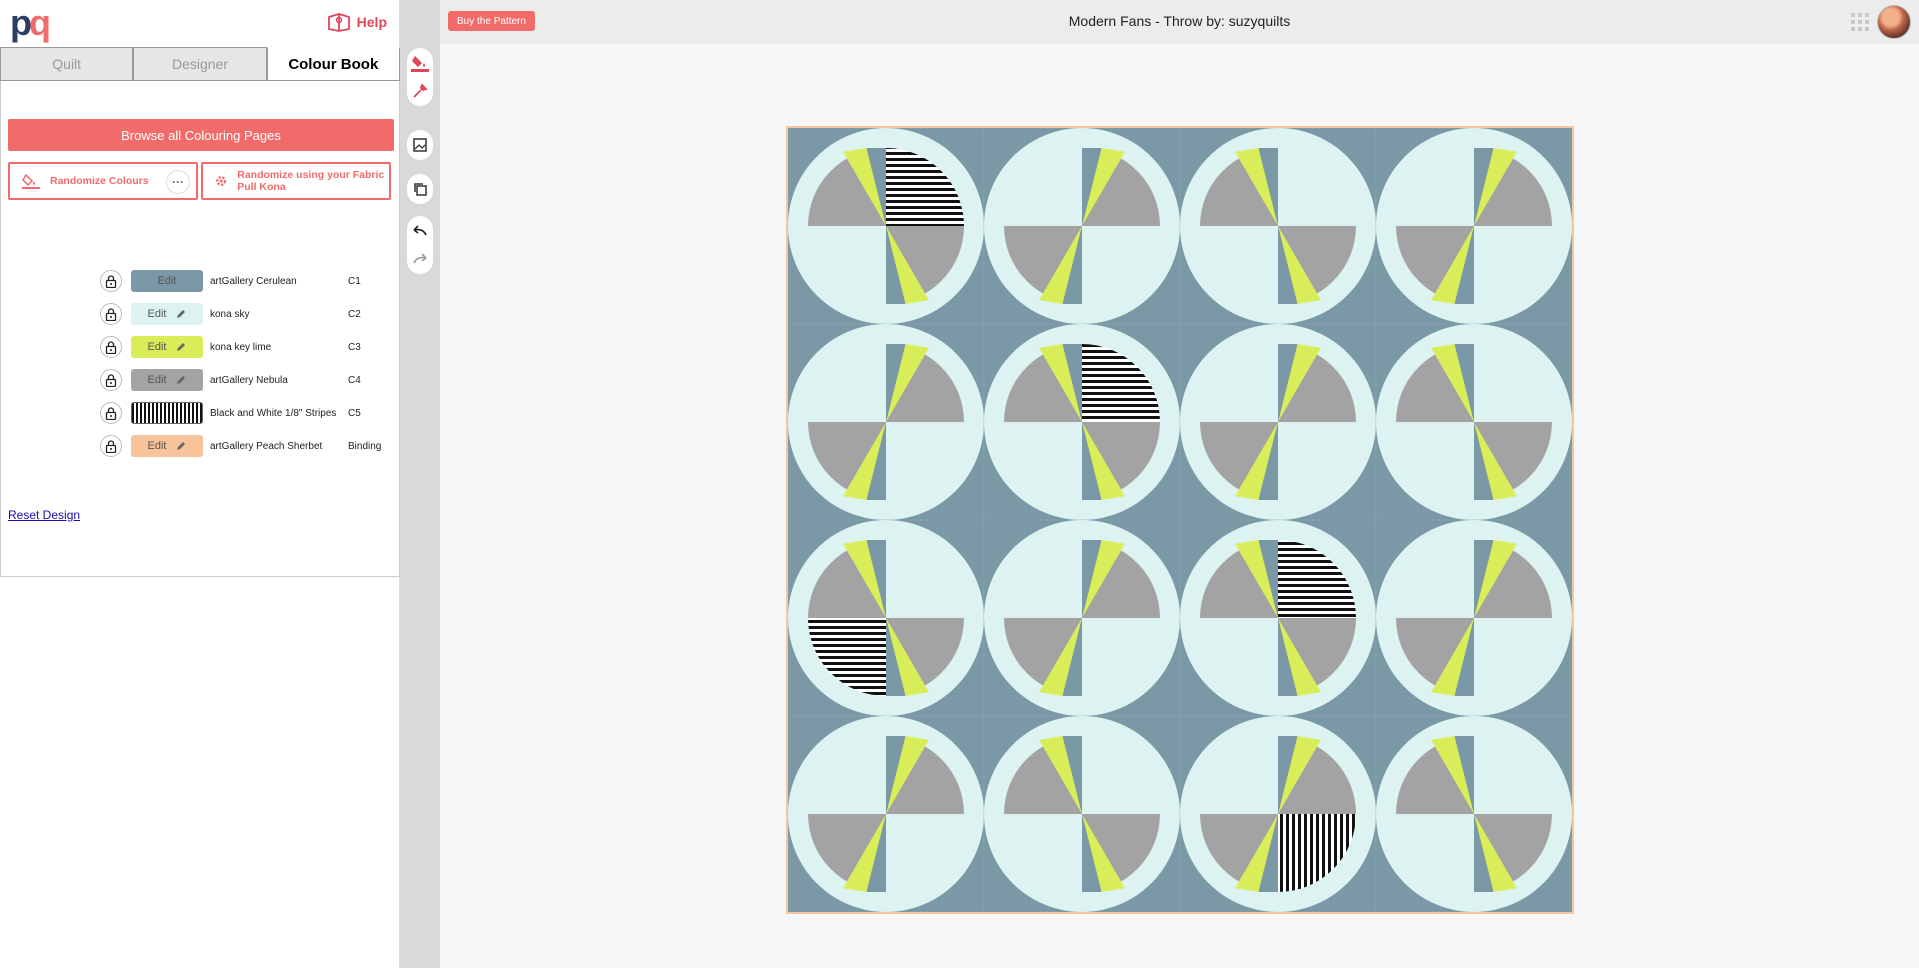 The height and width of the screenshot is (968, 1919). What do you see at coordinates (241, 347) in the screenshot?
I see `colour-name: kona key lime` at bounding box center [241, 347].